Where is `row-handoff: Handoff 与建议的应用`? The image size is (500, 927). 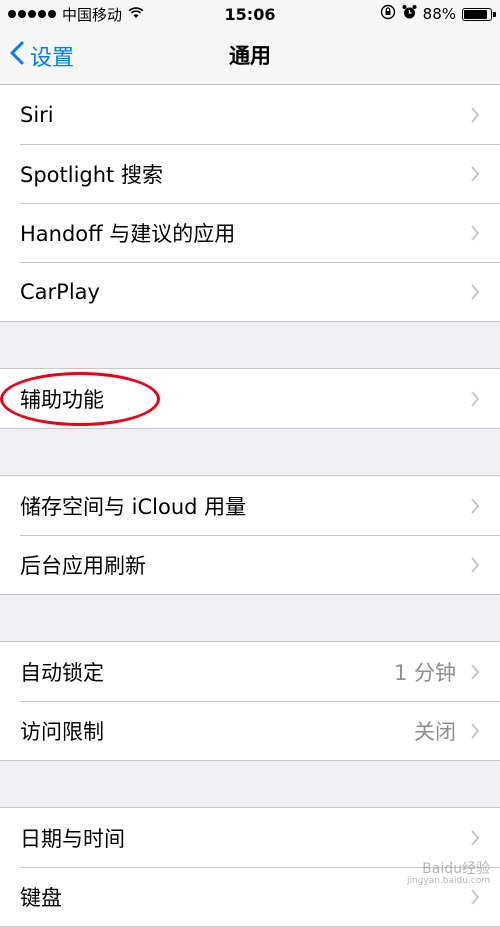
row-handoff: Handoff 与建议的应用 is located at coordinates (250, 232).